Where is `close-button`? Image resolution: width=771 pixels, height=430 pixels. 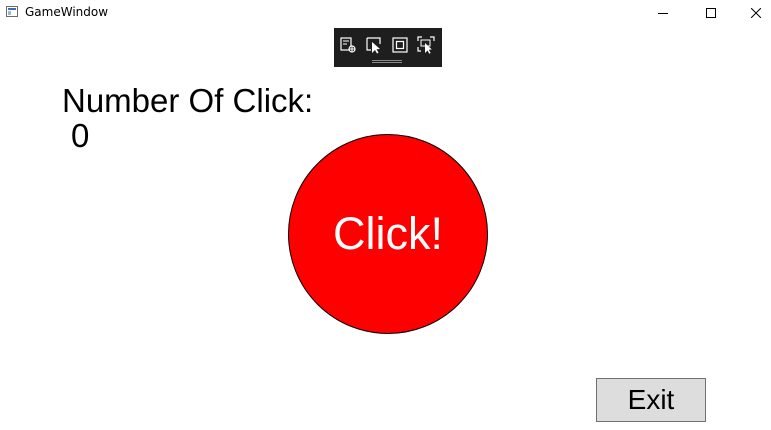 close-button is located at coordinates (752, 12).